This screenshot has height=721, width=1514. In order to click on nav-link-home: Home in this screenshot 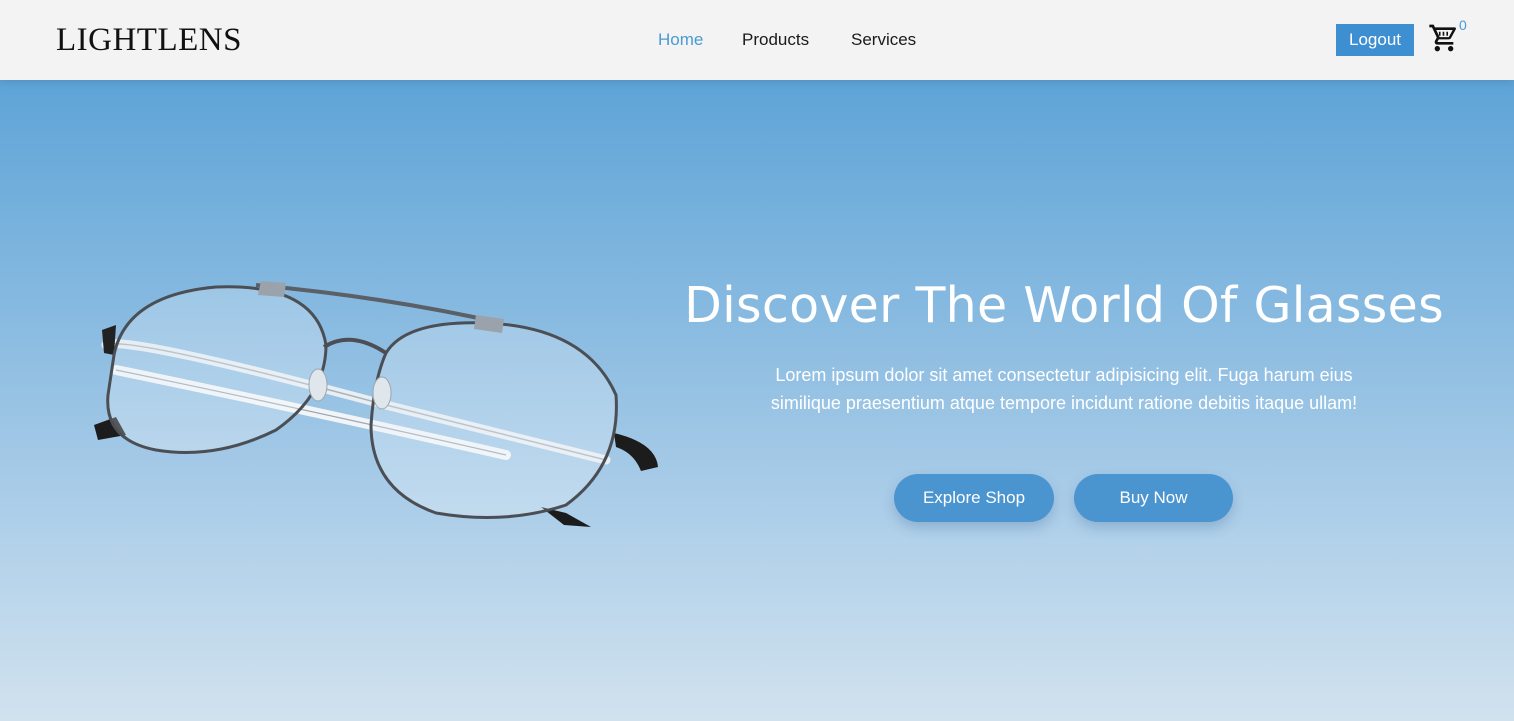, I will do `click(680, 40)`.